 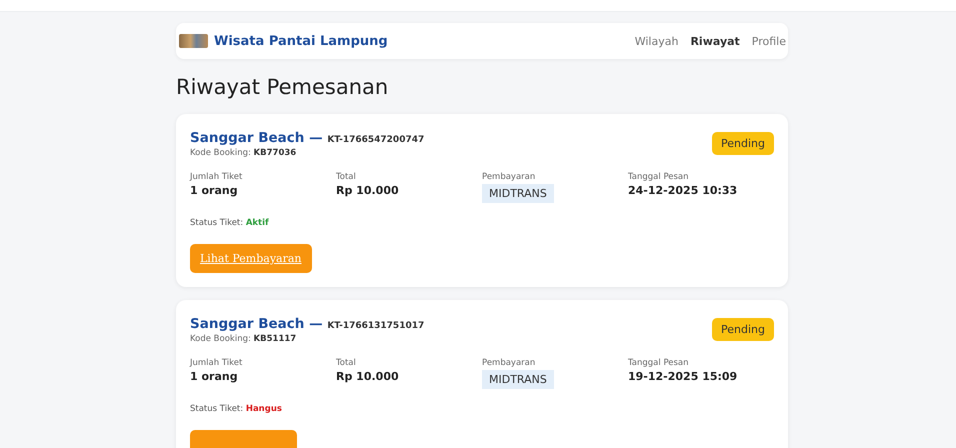 I want to click on page-title: Riwayat Pemesanan, so click(x=283, y=87).